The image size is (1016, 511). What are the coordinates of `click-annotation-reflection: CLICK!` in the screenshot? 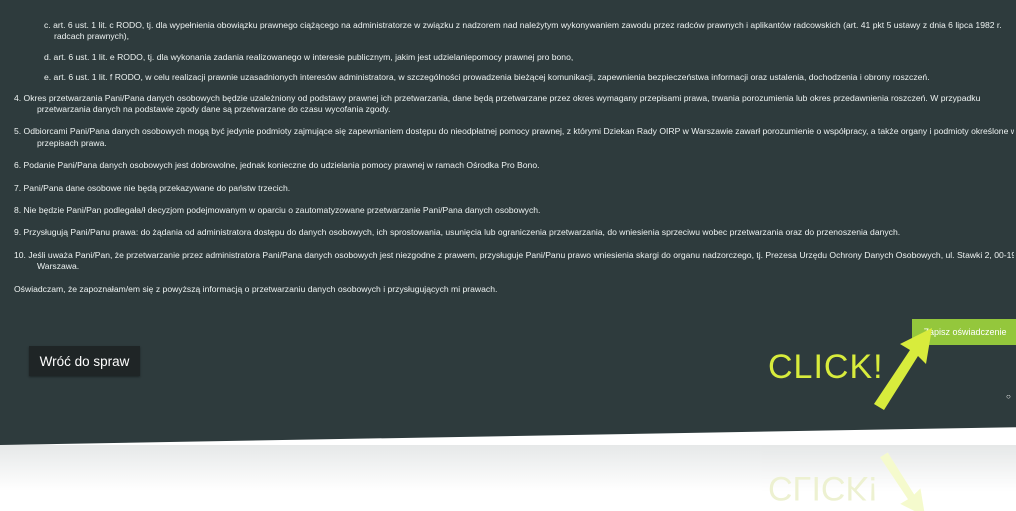 It's located at (823, 488).